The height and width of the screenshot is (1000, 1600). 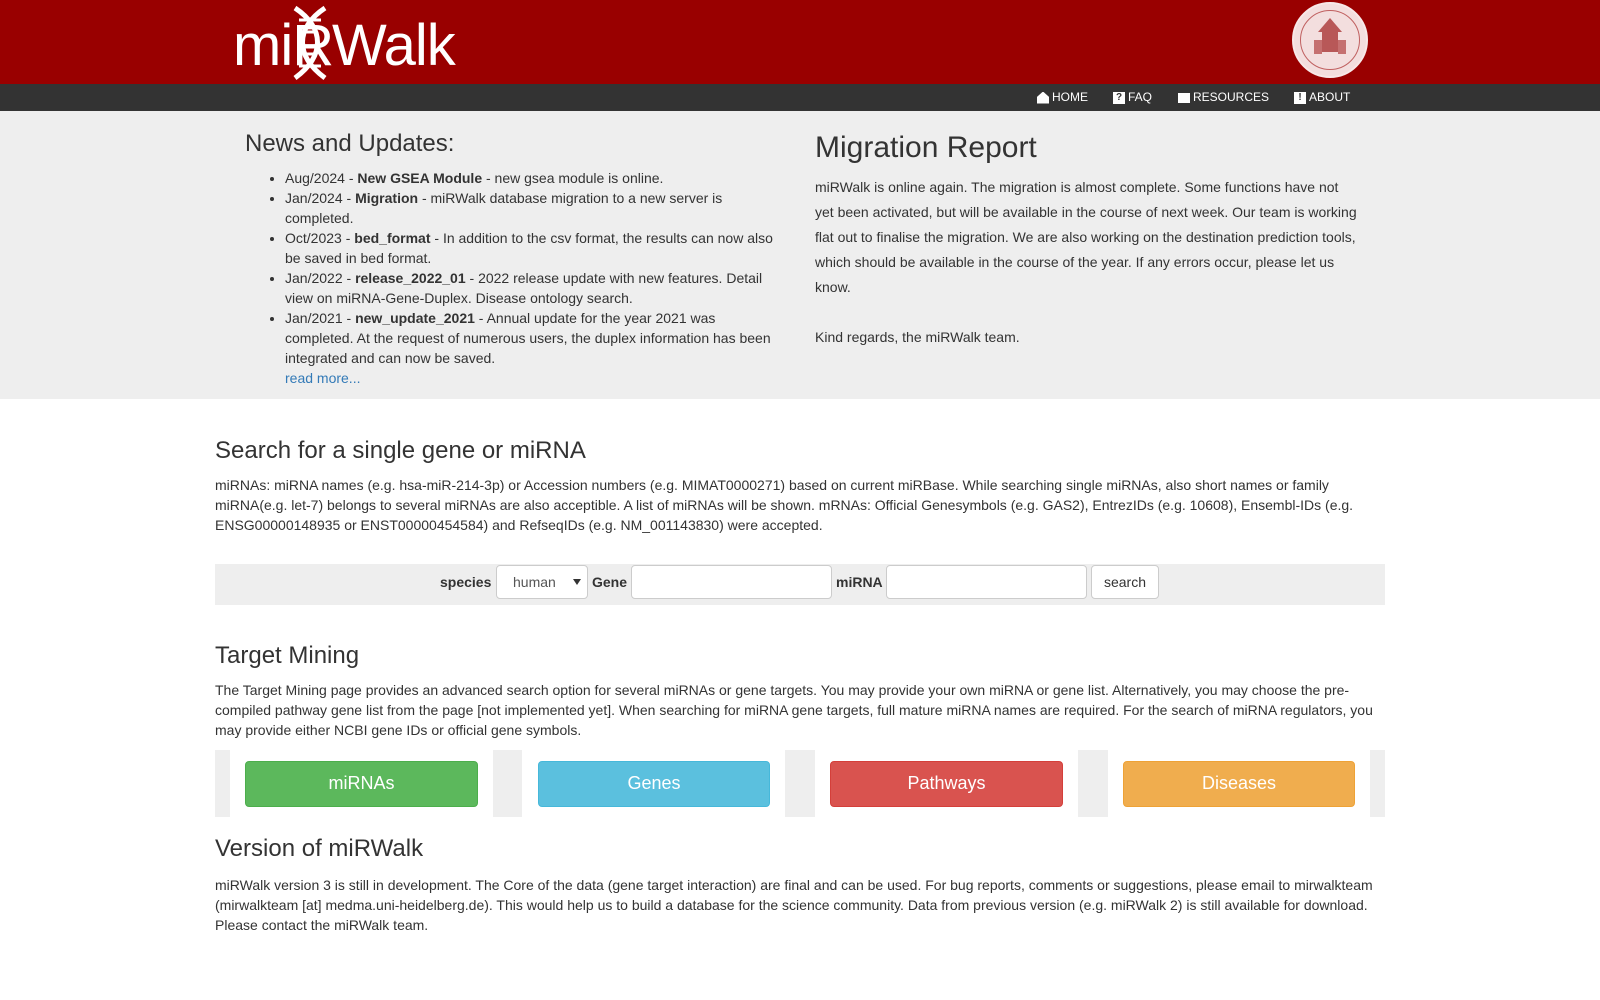 What do you see at coordinates (361, 784) in the screenshot?
I see `mirnas-button: miRNAs` at bounding box center [361, 784].